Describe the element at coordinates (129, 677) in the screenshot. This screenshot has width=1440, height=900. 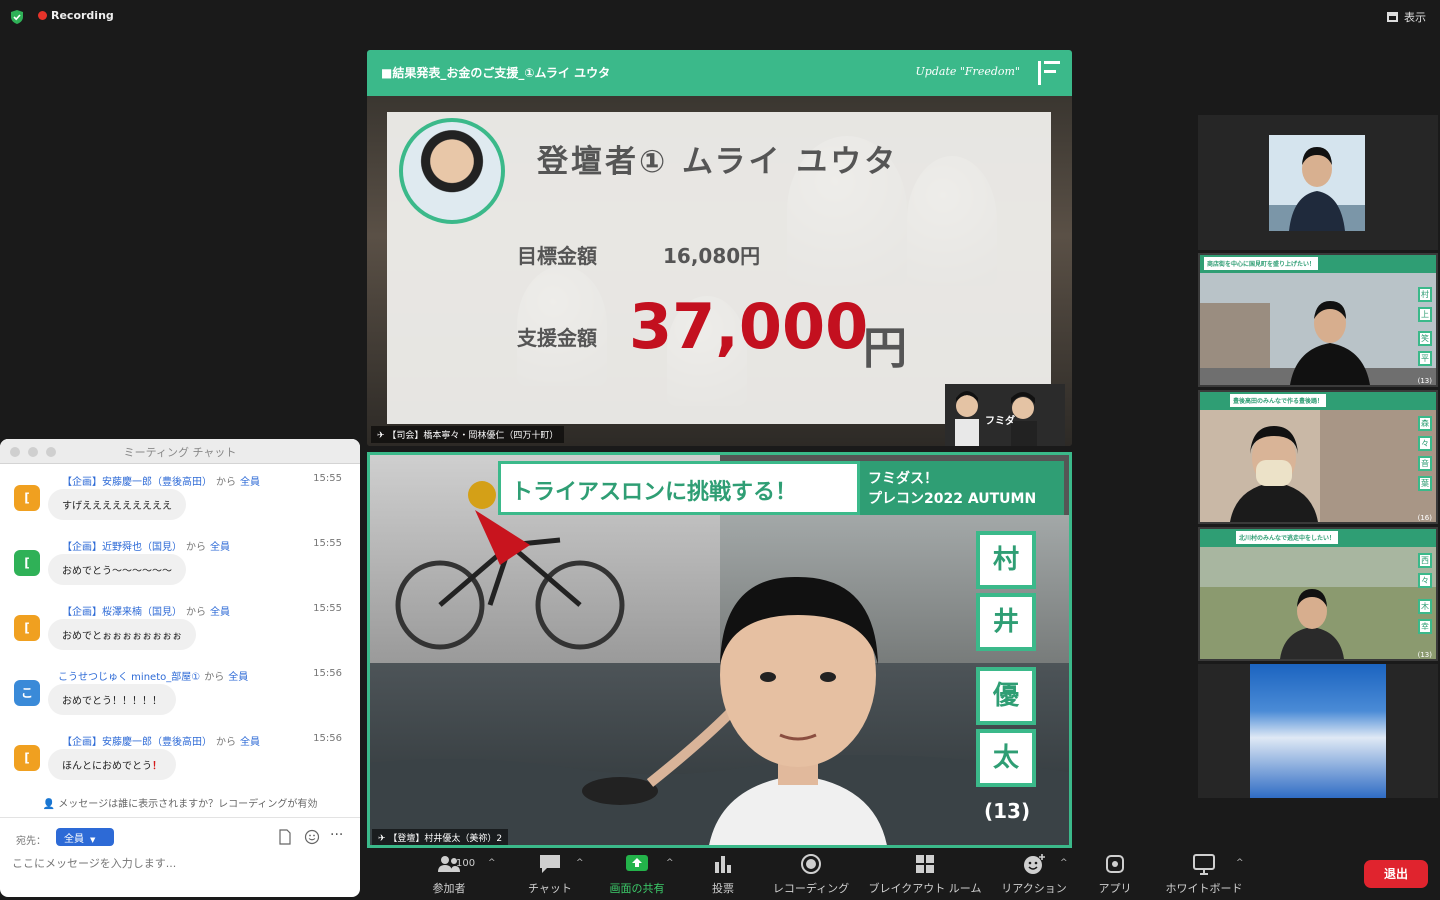
I see `chat-sender: こうせつじゅく mineto_部屋①` at that location.